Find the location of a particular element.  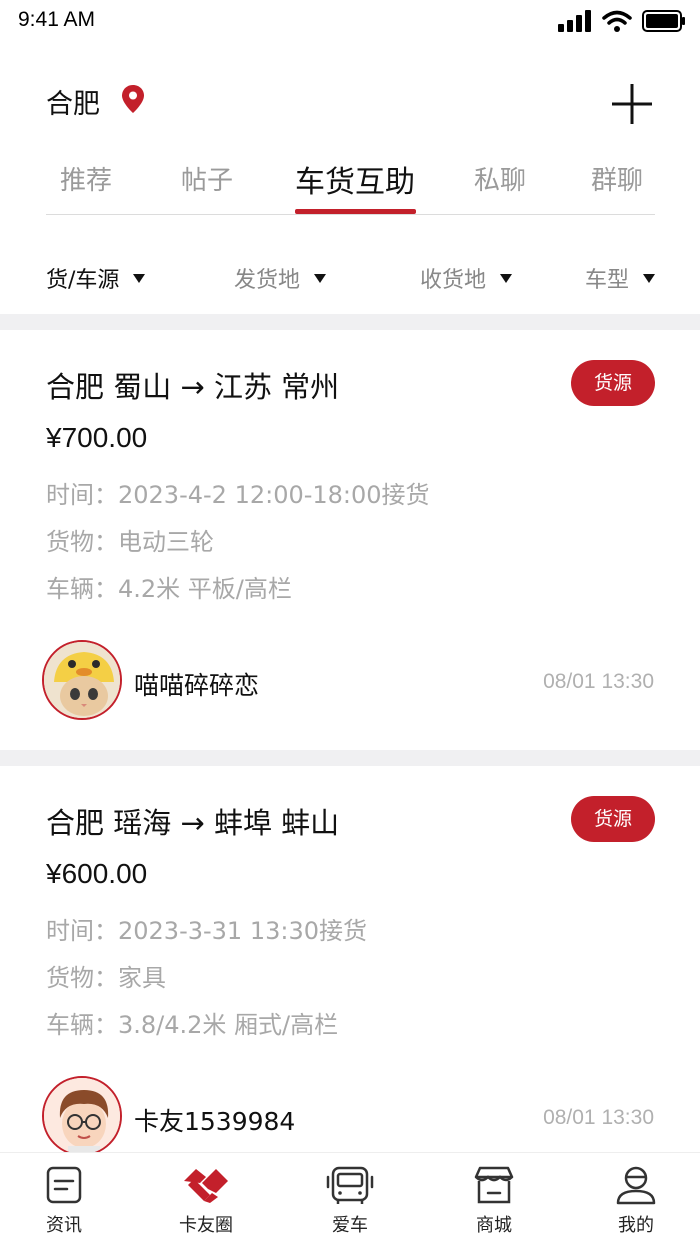

category-tabs: 推荐 帖子 车货互助 私聊 群聊 is located at coordinates (350, 182).